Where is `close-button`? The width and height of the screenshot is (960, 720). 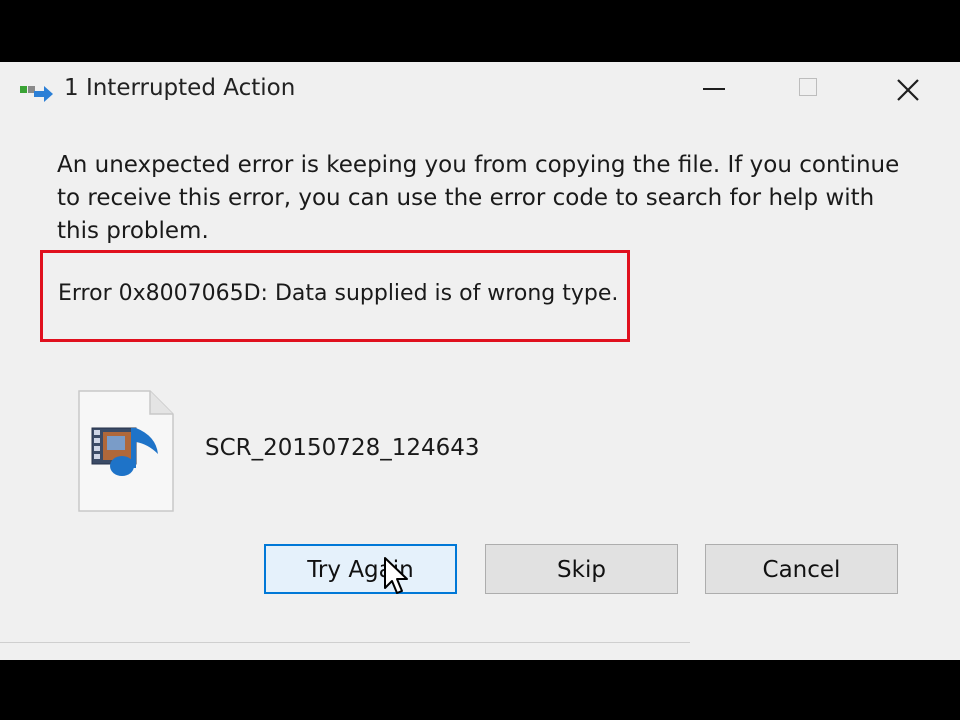
close-button is located at coordinates (908, 89).